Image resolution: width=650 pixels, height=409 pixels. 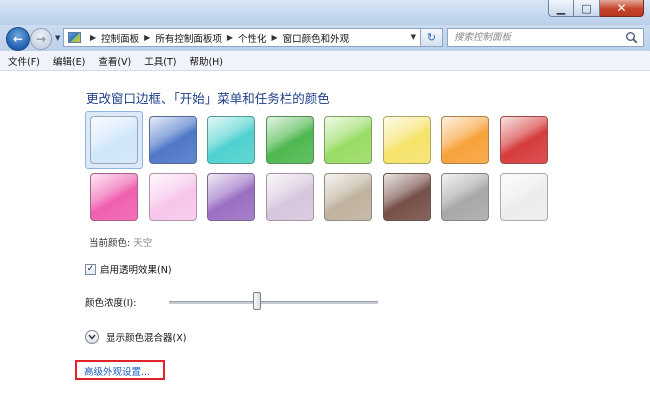 I want to click on address-bar: ▶ 控制面板 ▶ 所有控制面板项 ▶ 个性化 ▶ 窗口颜色和外观 ▼, so click(x=242, y=37).